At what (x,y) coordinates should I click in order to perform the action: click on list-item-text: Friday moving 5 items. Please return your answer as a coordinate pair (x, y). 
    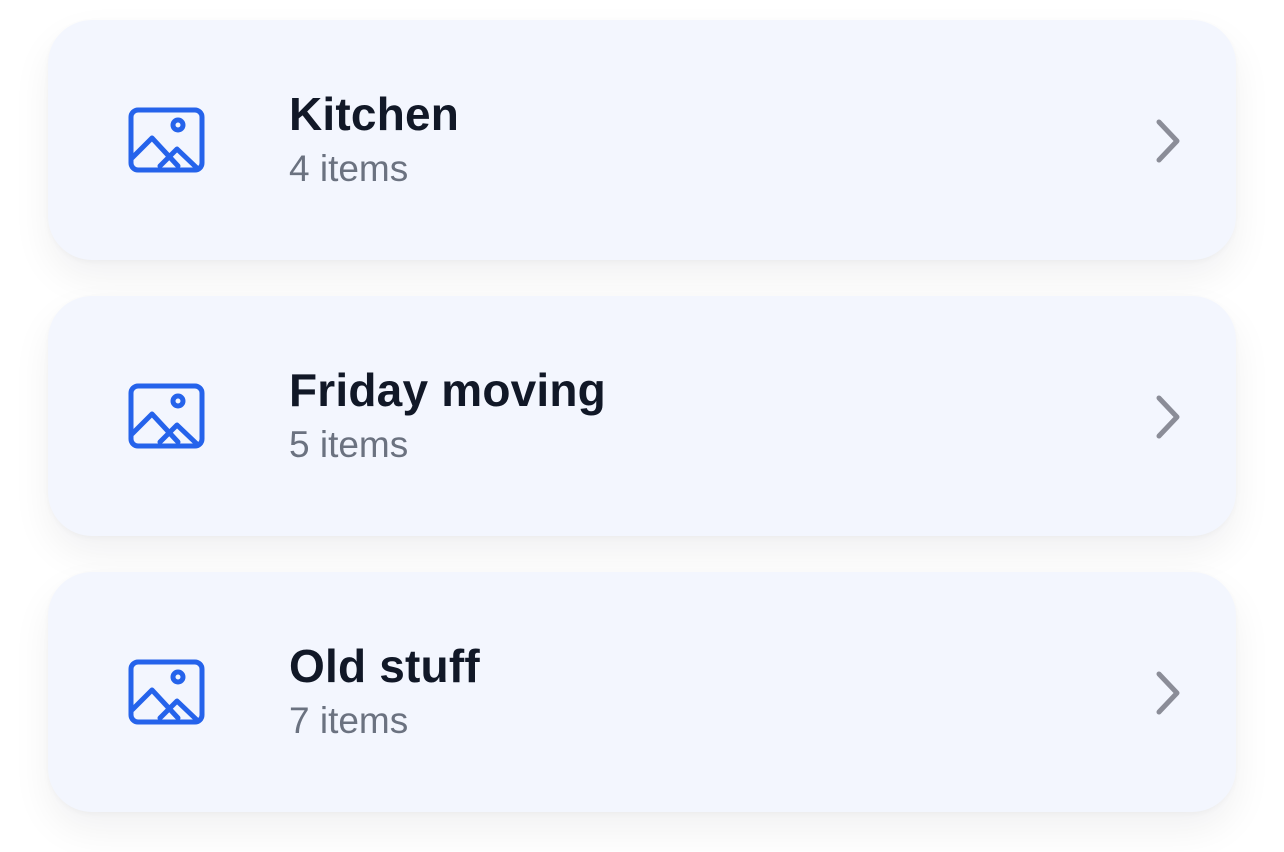
    Looking at the image, I should click on (447, 415).